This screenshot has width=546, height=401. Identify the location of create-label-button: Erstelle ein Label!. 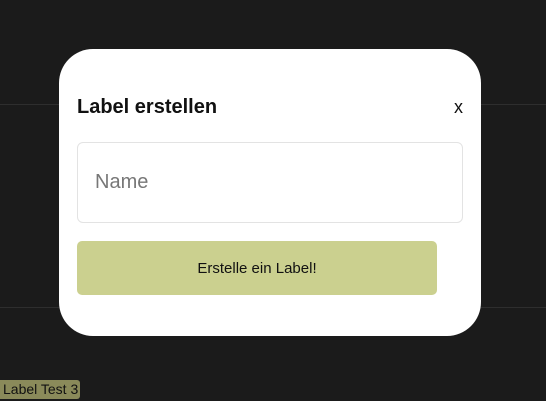
(257, 268).